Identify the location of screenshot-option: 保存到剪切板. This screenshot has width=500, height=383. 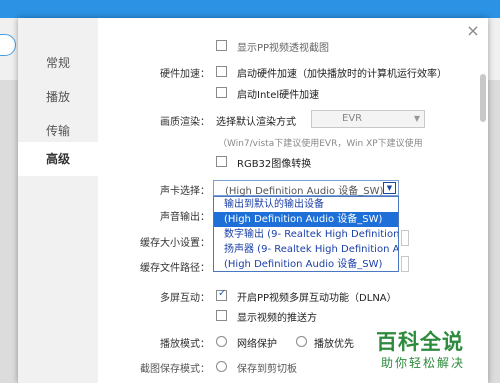
(267, 369).